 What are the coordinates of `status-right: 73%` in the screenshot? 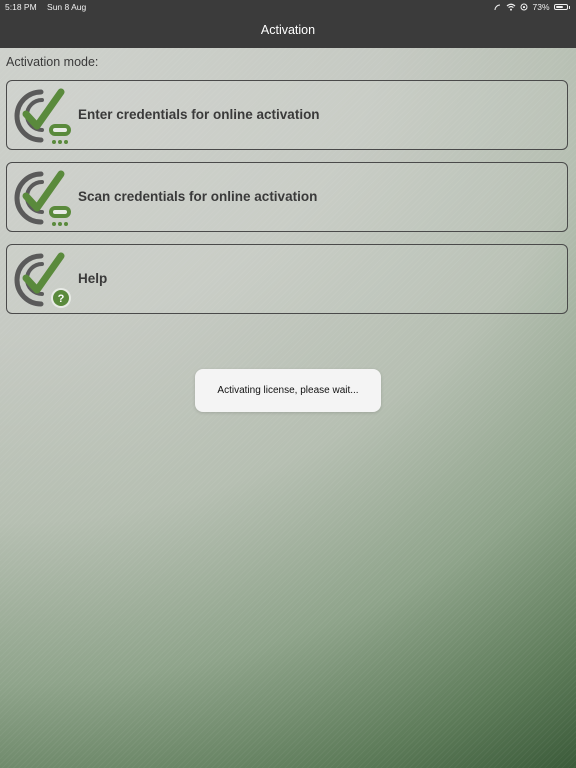 It's located at (532, 7).